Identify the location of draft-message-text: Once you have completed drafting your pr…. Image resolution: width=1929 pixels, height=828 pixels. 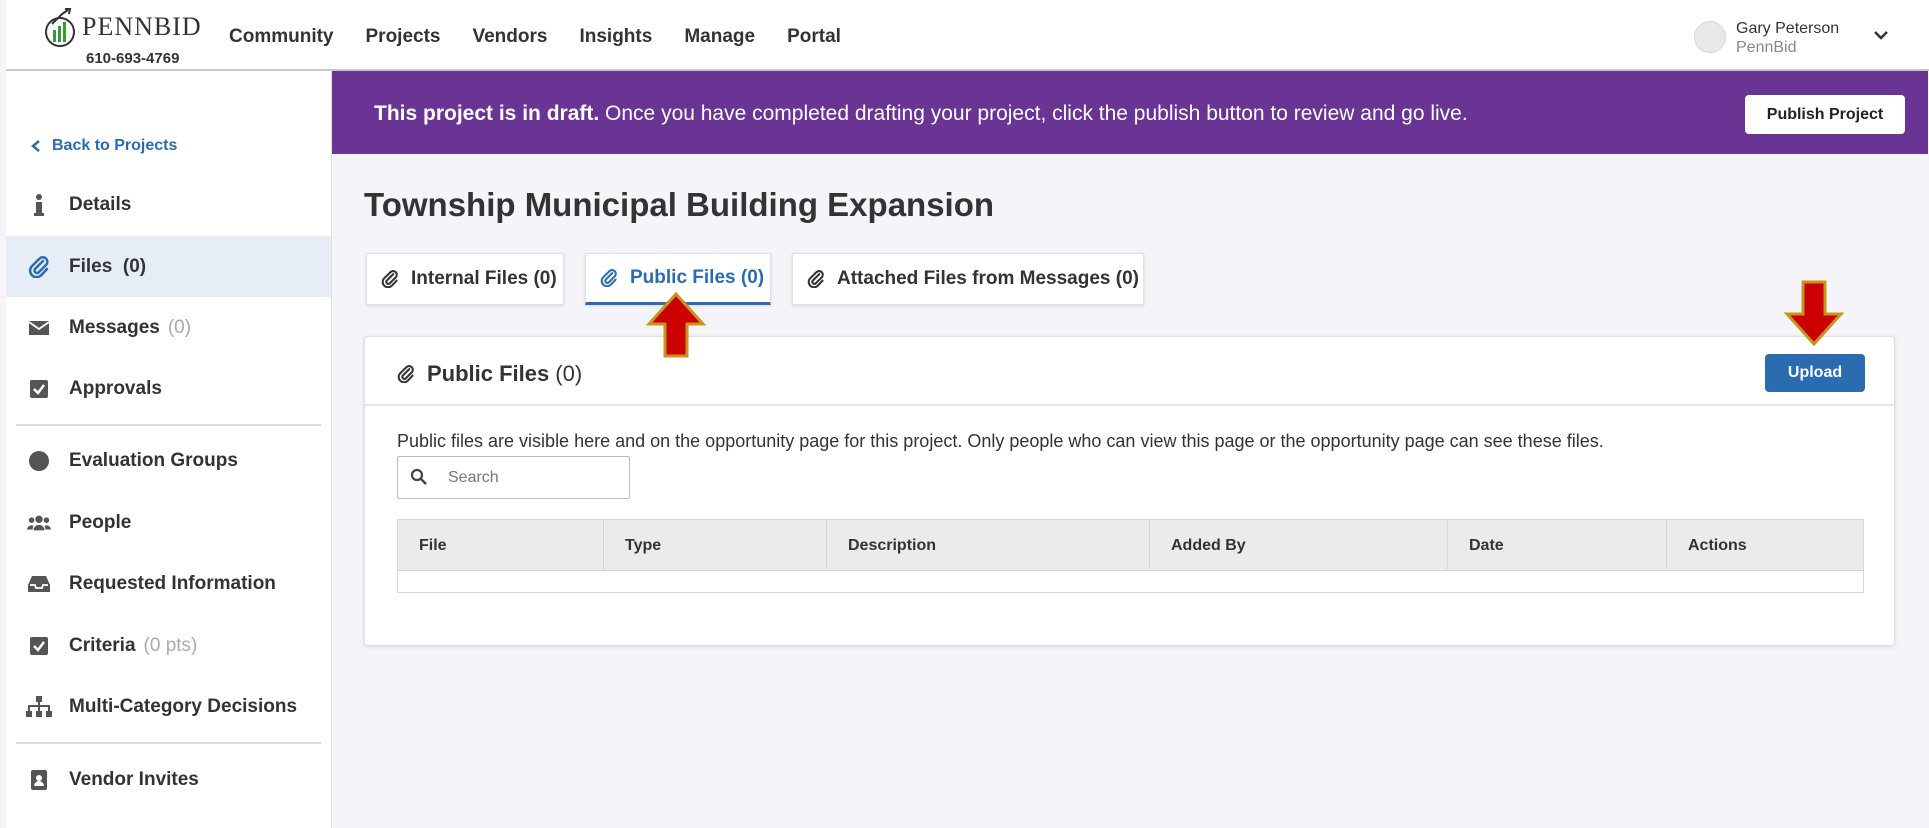
(1033, 113).